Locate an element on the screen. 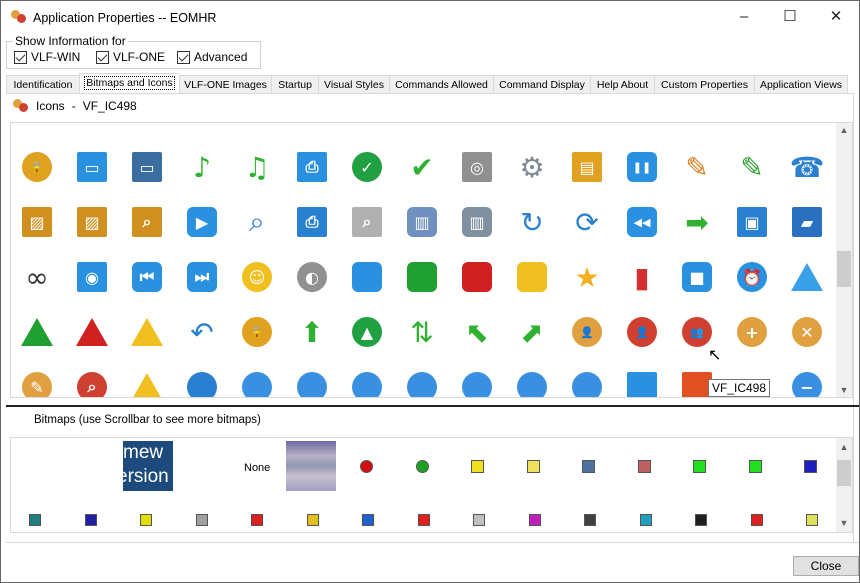  arrows-up-down-icon: ⇅ is located at coordinates (422, 332).